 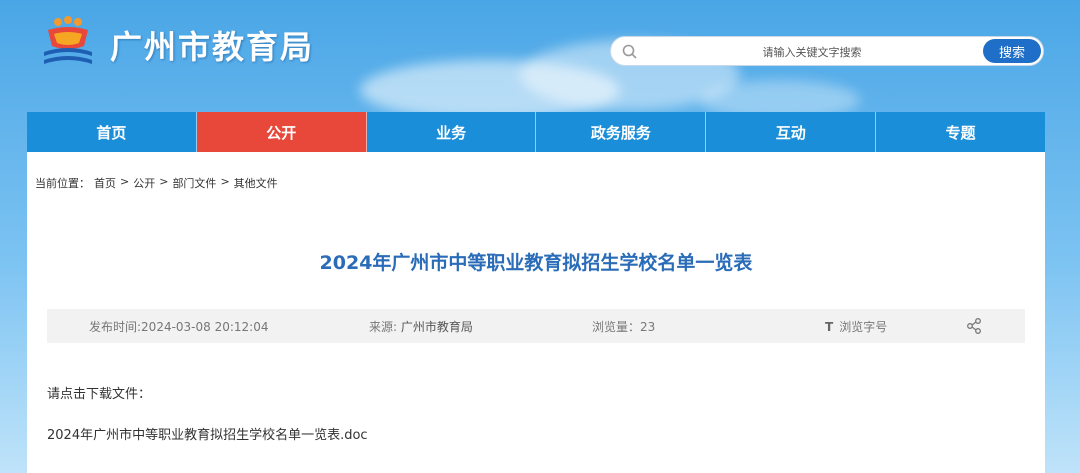 I want to click on search-icon, so click(x=629, y=51).